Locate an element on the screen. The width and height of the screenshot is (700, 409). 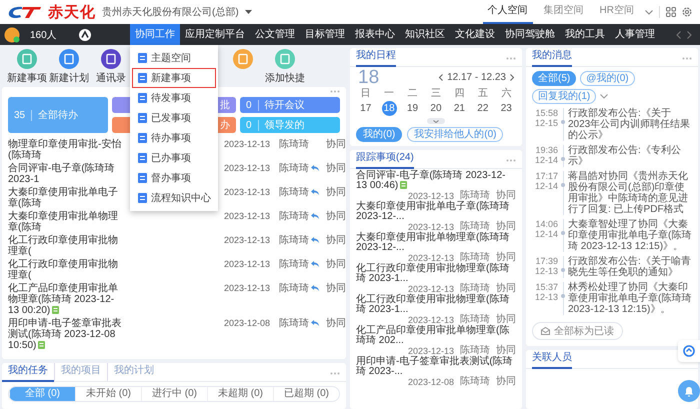
menu-item: 待发事项 is located at coordinates (174, 98).